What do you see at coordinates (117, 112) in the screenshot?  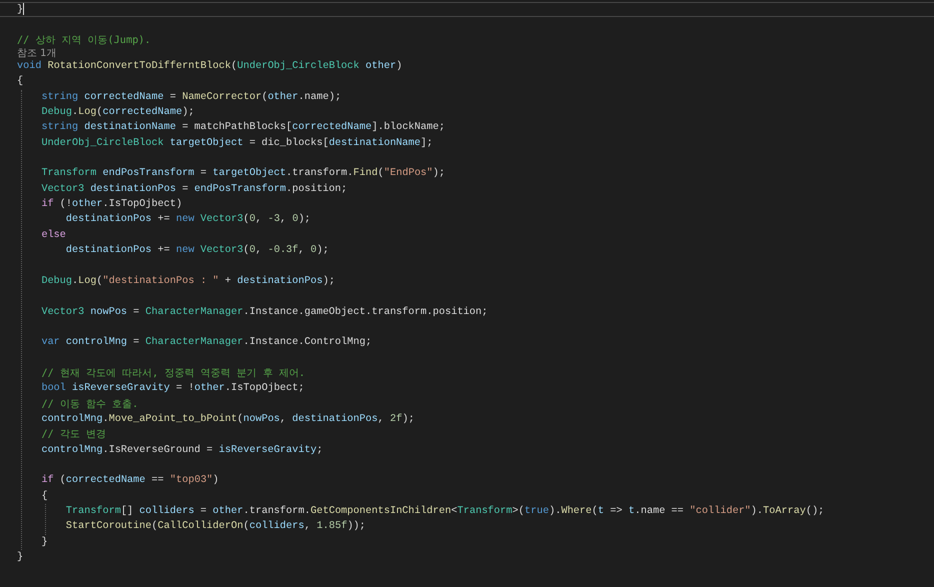 I see `code-line: Debug.Log(correctedName);` at bounding box center [117, 112].